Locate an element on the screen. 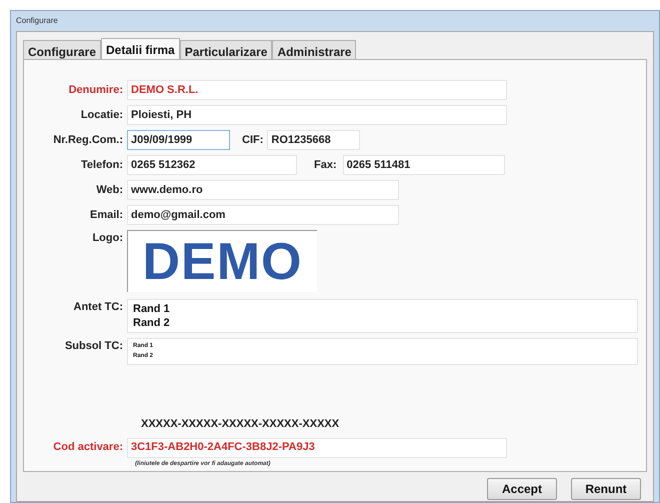 This screenshot has width=660, height=503. field-label: Email: is located at coordinates (106, 215).